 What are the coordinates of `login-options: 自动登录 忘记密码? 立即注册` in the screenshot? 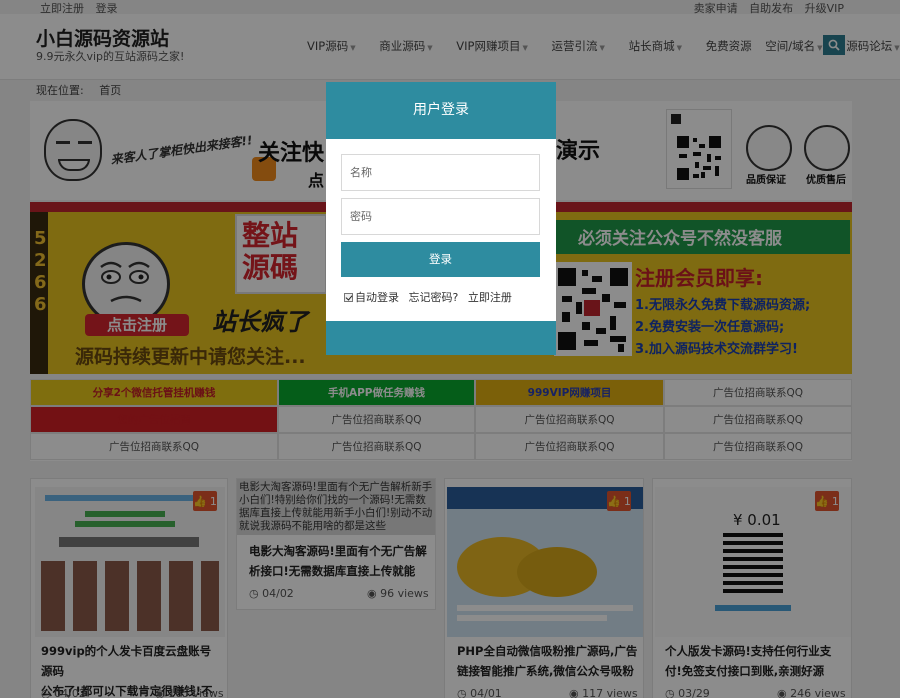 It's located at (428, 297).